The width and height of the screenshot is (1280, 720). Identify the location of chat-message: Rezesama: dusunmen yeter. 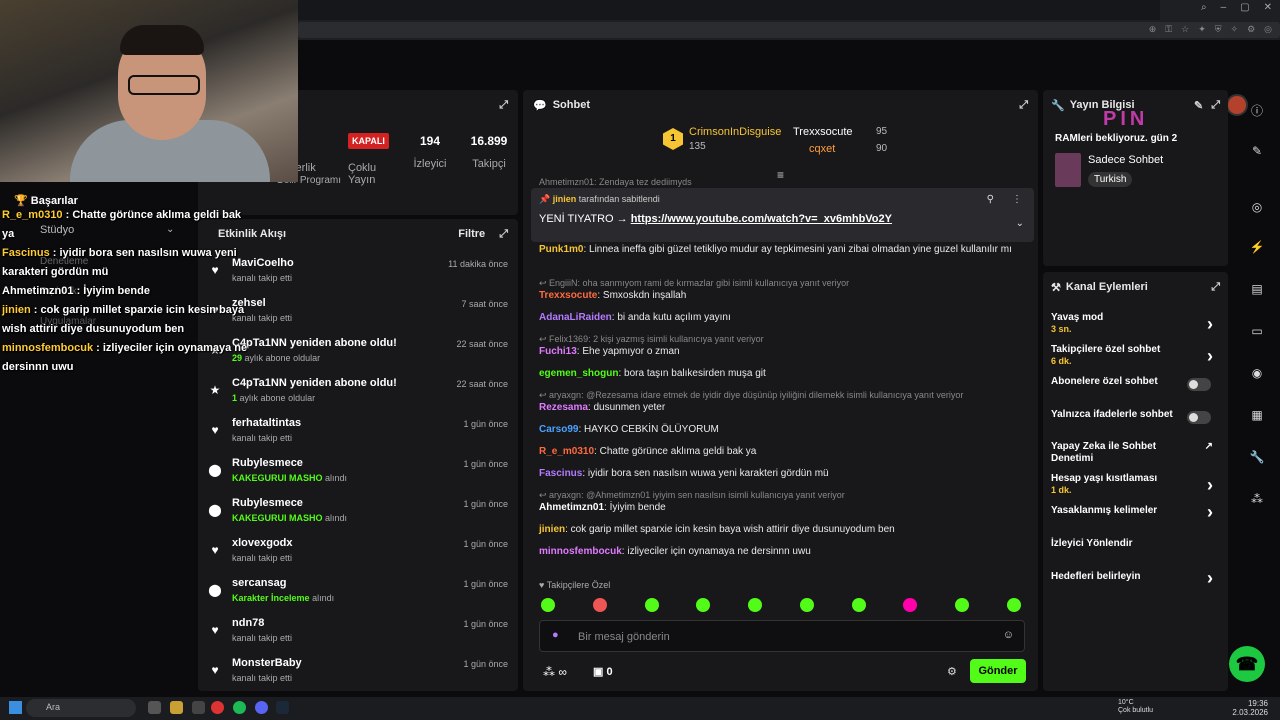
(784, 407).